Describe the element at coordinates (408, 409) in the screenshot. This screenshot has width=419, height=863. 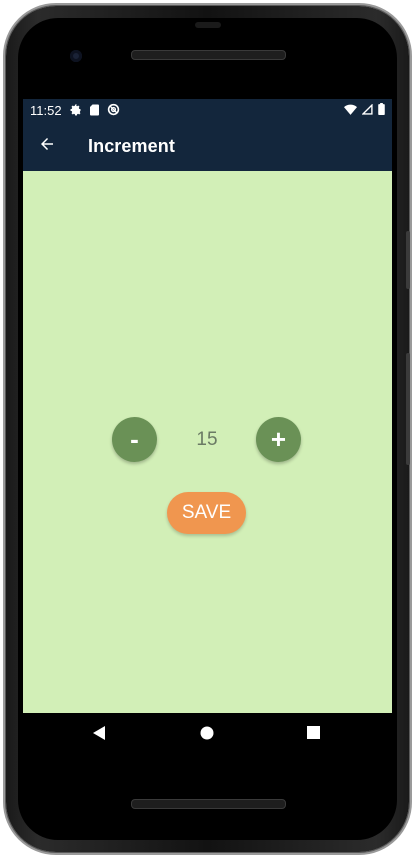
I see `power-button` at that location.